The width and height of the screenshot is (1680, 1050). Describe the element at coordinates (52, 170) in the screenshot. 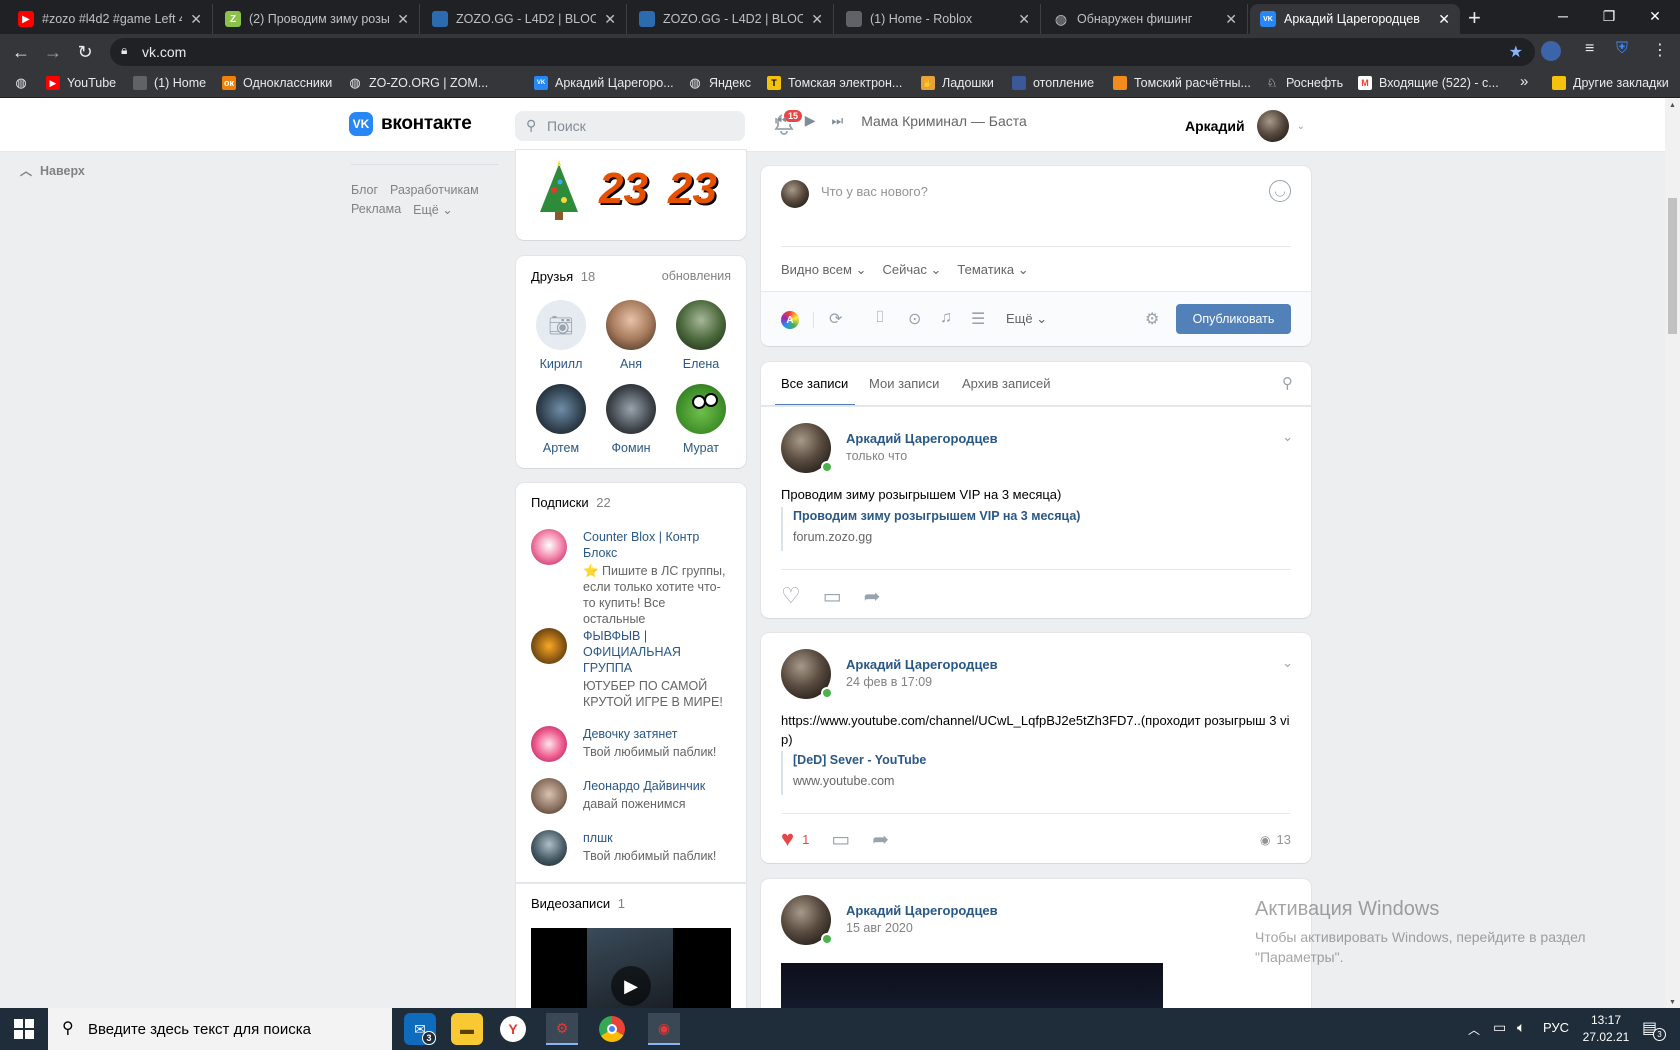

I see `back-to-top: ︿ Наверх` at that location.